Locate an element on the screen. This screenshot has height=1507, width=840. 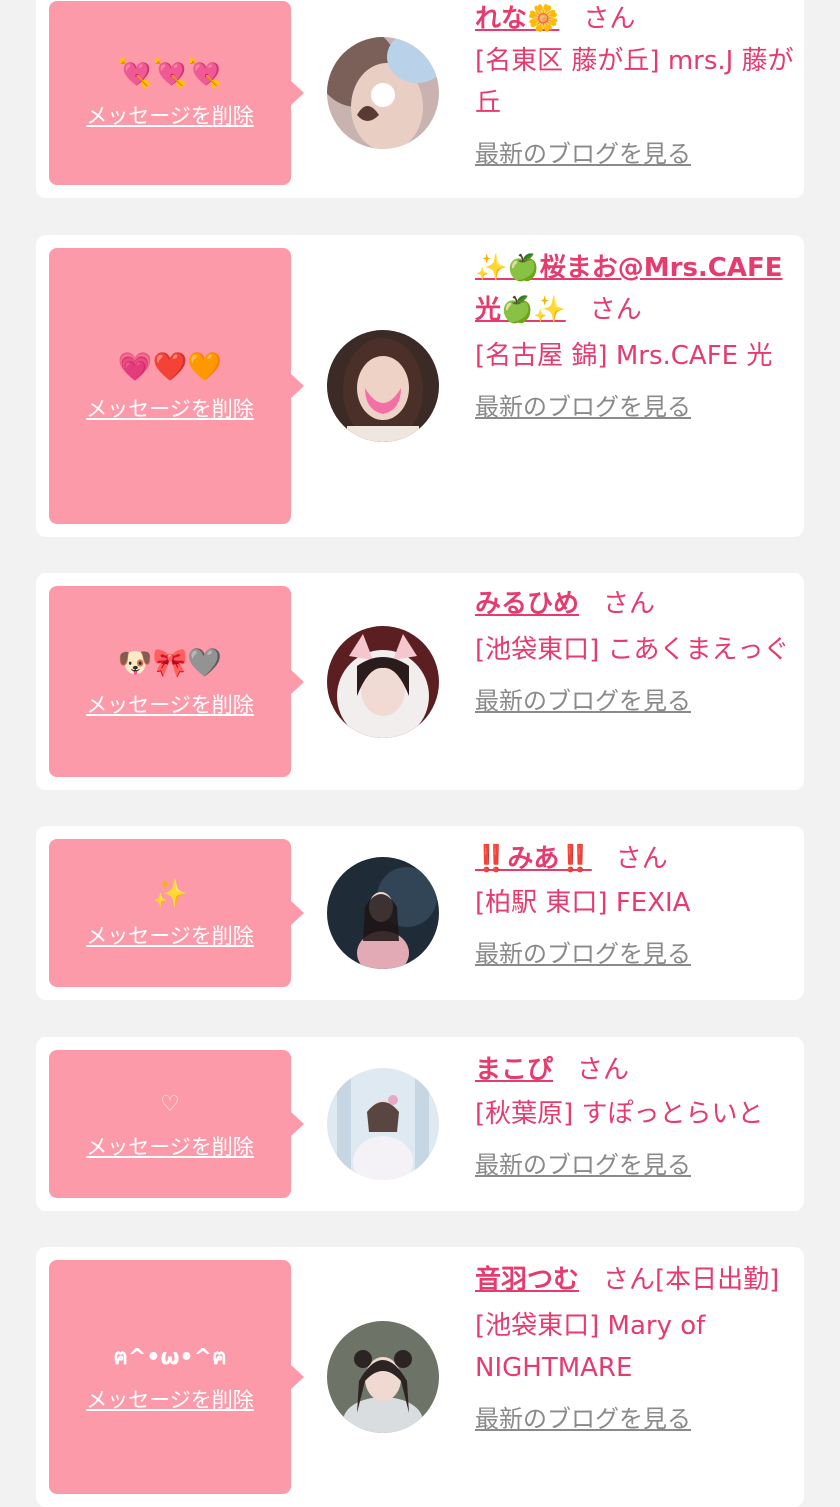
message-box: ✨ メッセージを削除 is located at coordinates (176, 913).